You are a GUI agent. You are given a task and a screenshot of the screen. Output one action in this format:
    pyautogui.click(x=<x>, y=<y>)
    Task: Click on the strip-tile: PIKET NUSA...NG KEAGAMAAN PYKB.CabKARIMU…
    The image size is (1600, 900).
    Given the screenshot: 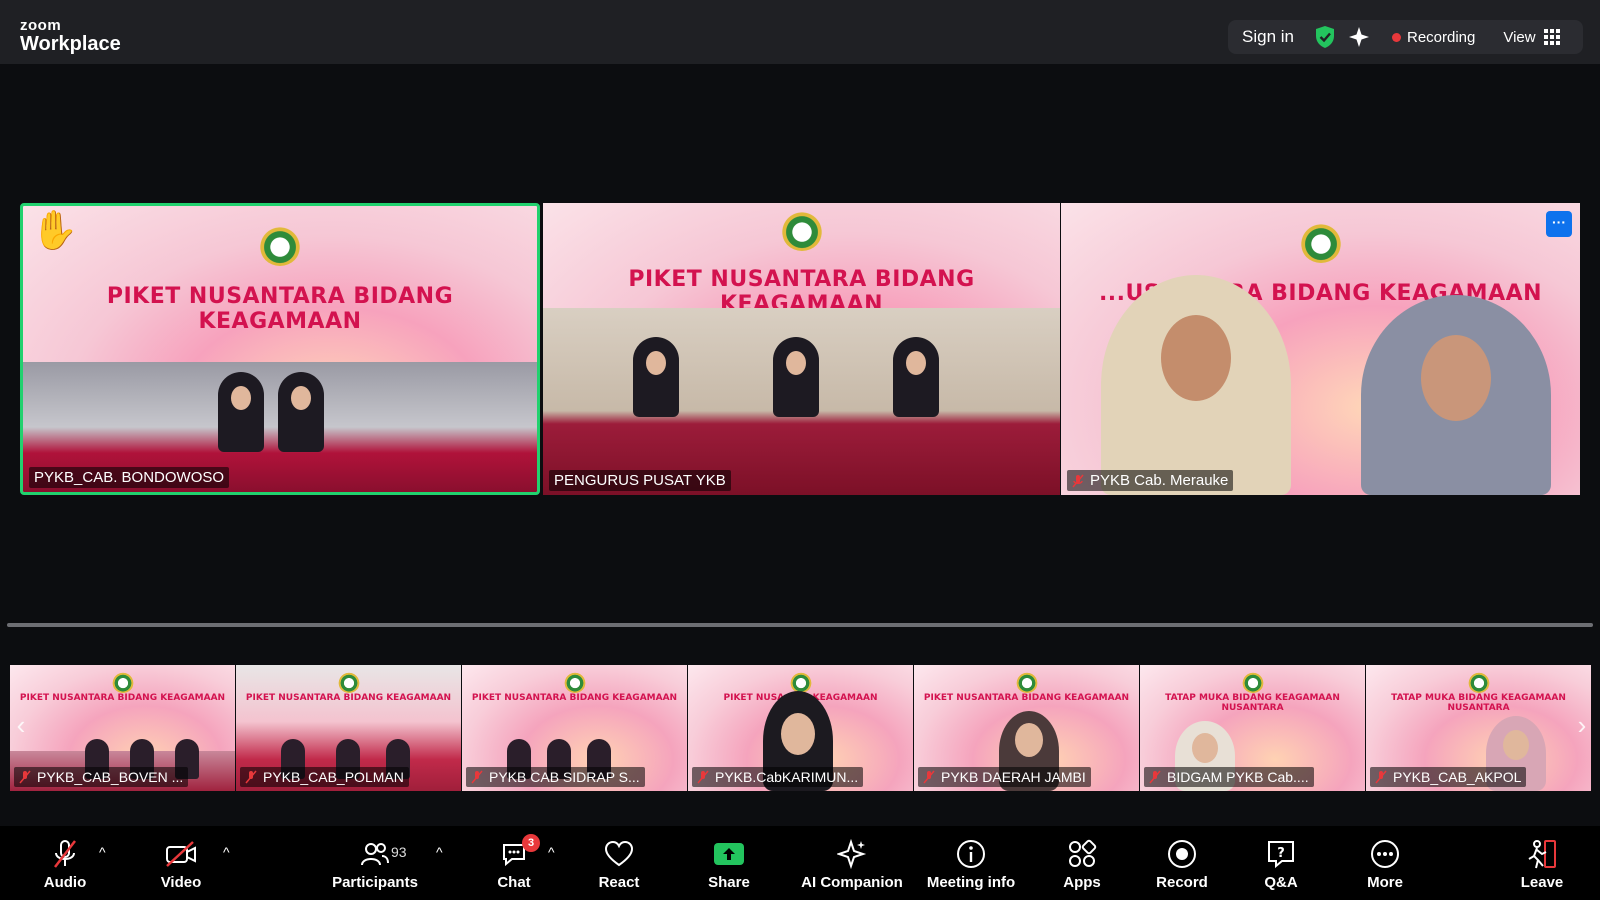 What is the action you would take?
    pyautogui.click(x=800, y=728)
    